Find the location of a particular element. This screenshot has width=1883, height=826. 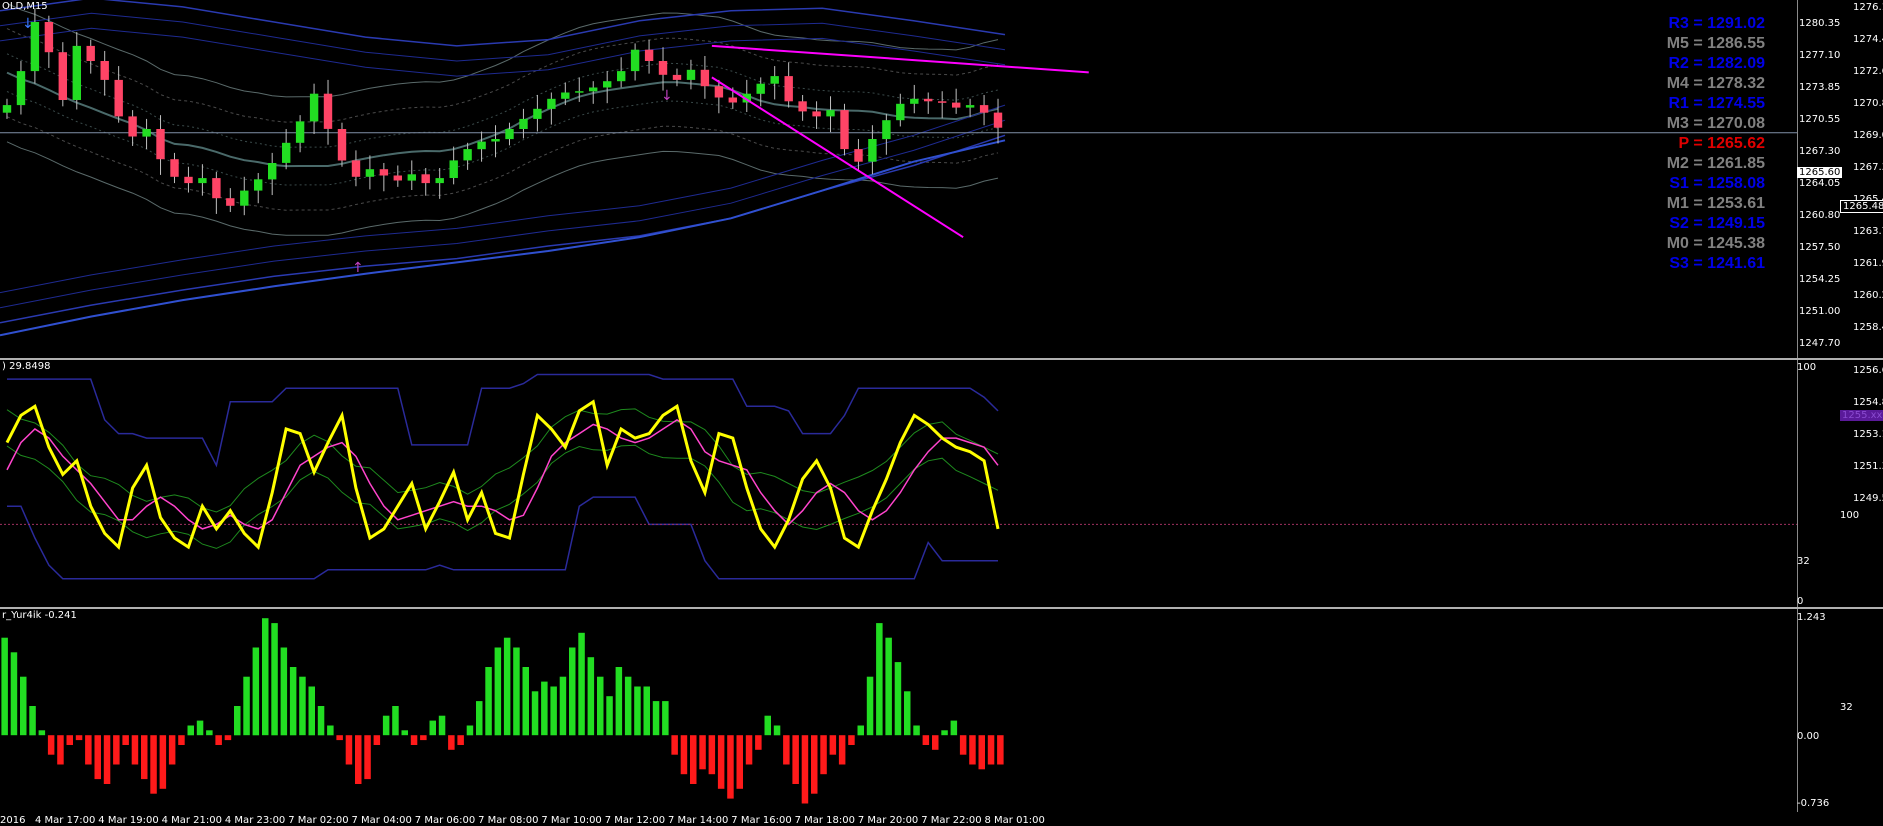

time-axis-tick: 7 Mar 16:00 is located at coordinates (761, 820).